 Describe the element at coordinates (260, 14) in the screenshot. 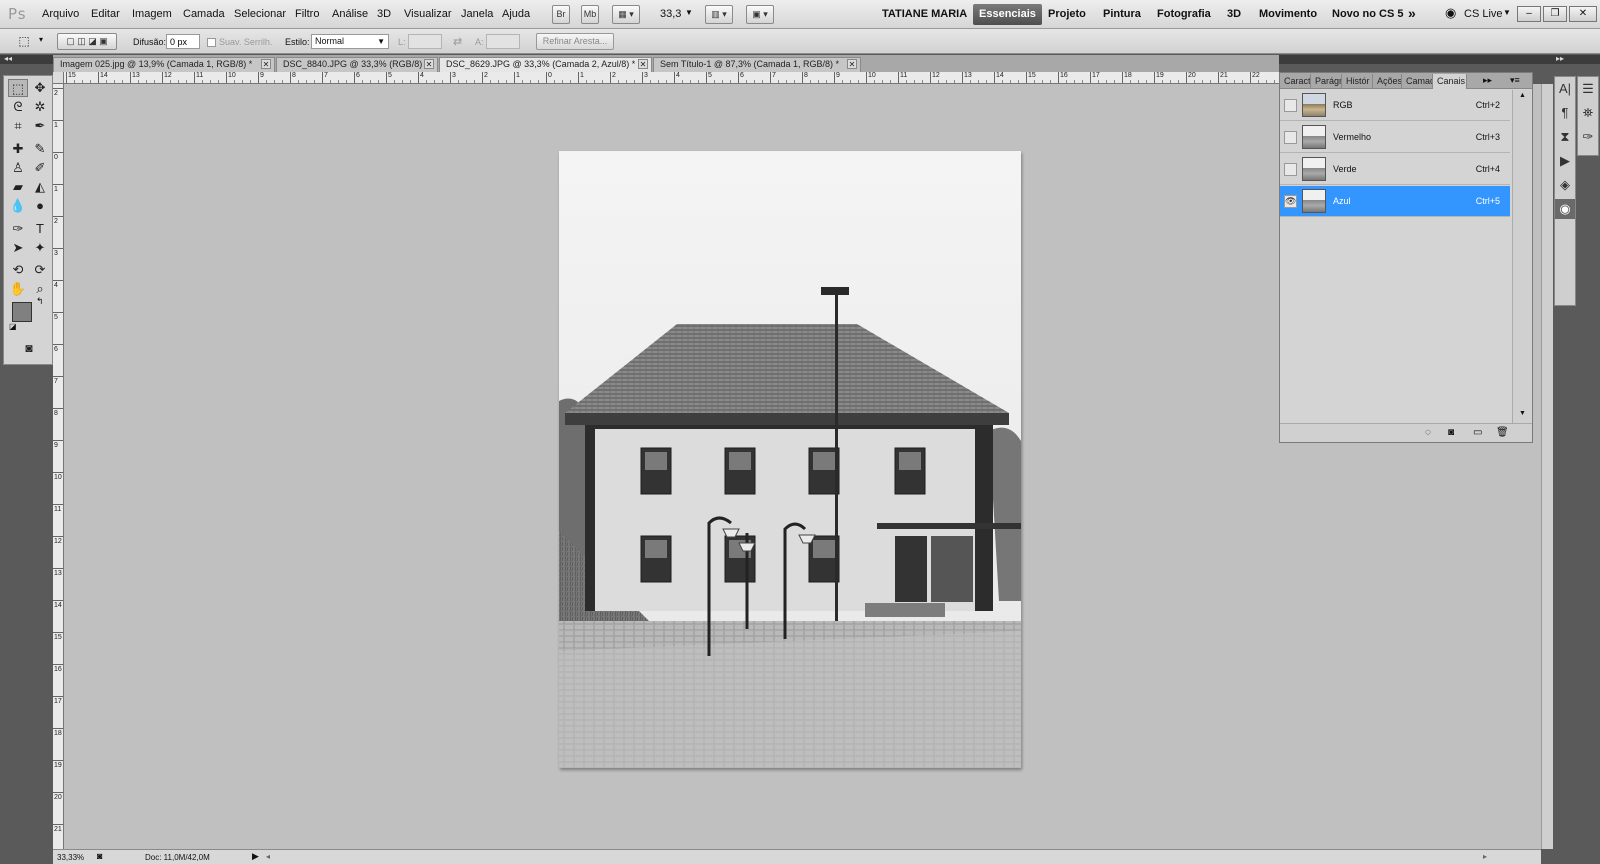

I see `menu-selecionar: Selecionar` at that location.